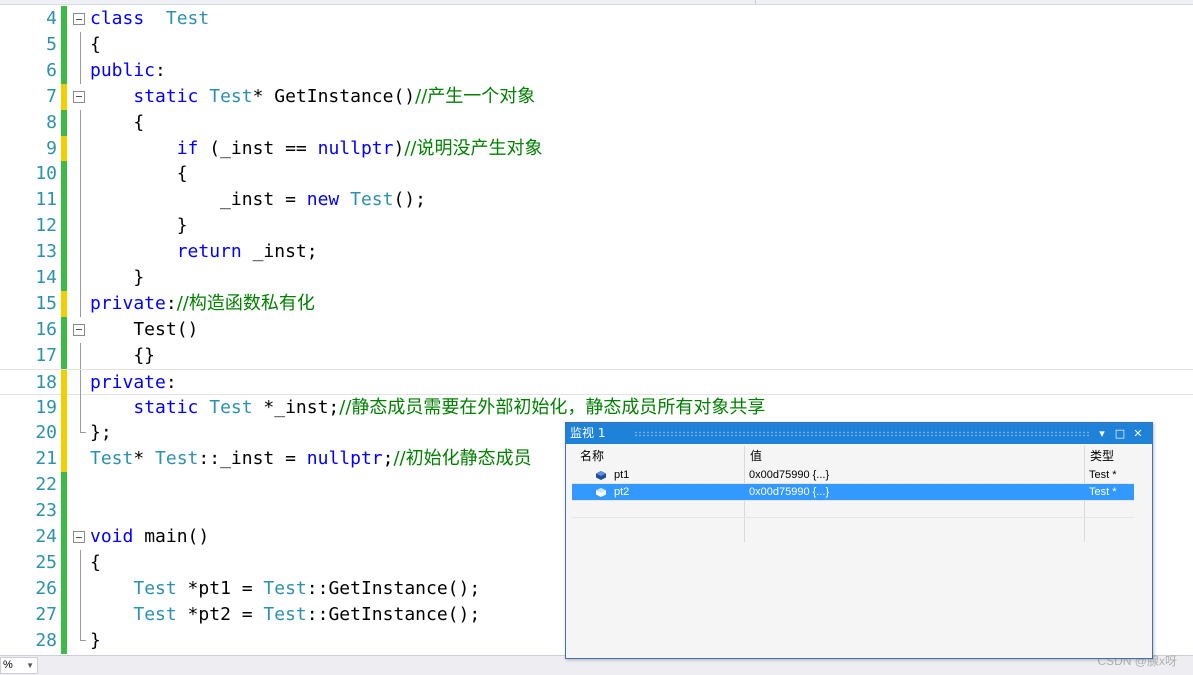 The image size is (1193, 675). I want to click on code-token: :, so click(171, 303).